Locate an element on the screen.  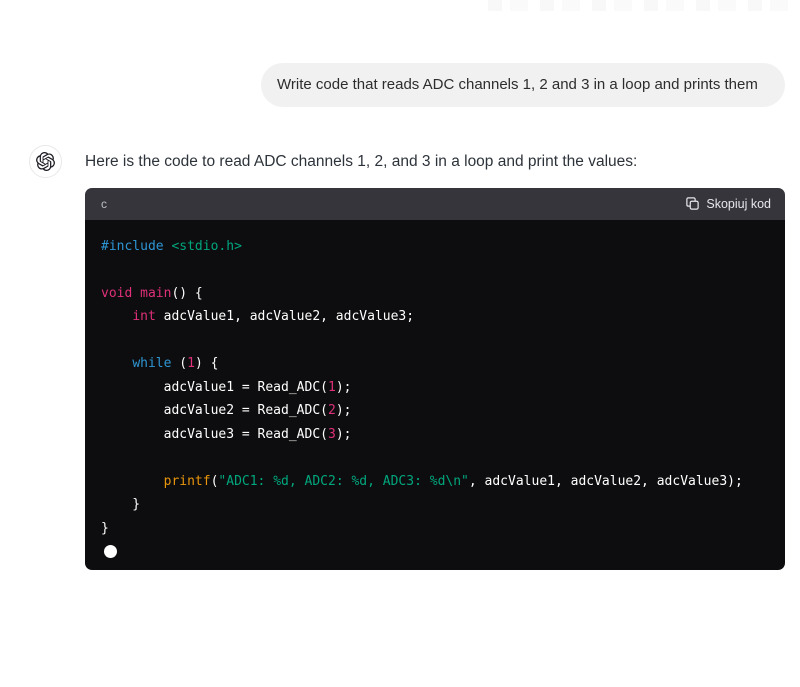
code-line: void main() { is located at coordinates (152, 293).